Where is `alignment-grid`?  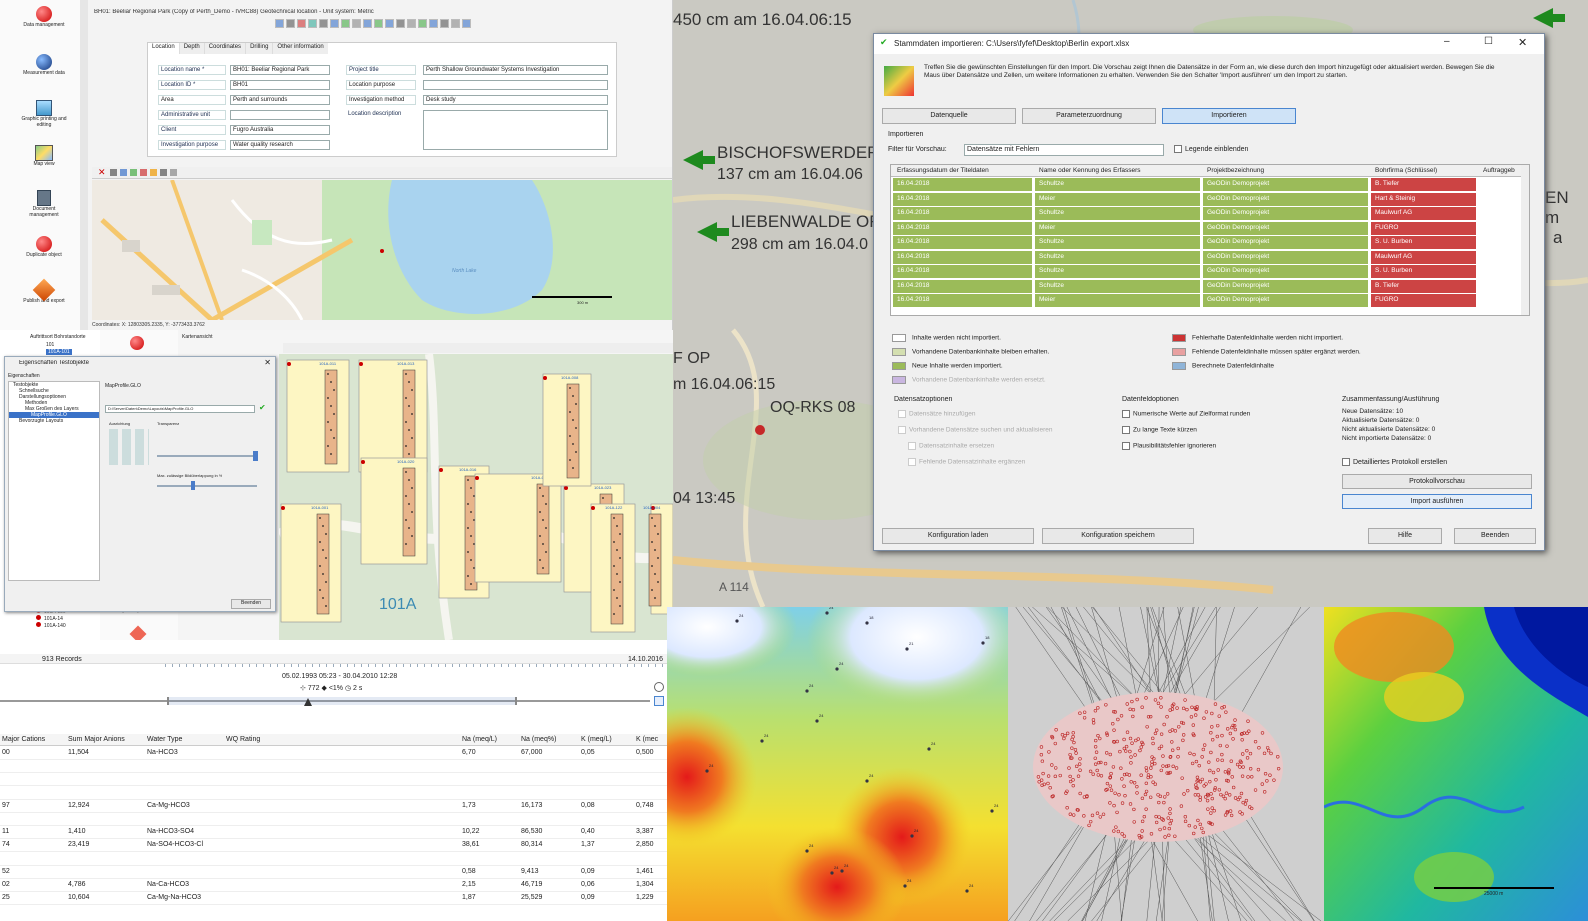
alignment-grid is located at coordinates (129, 447).